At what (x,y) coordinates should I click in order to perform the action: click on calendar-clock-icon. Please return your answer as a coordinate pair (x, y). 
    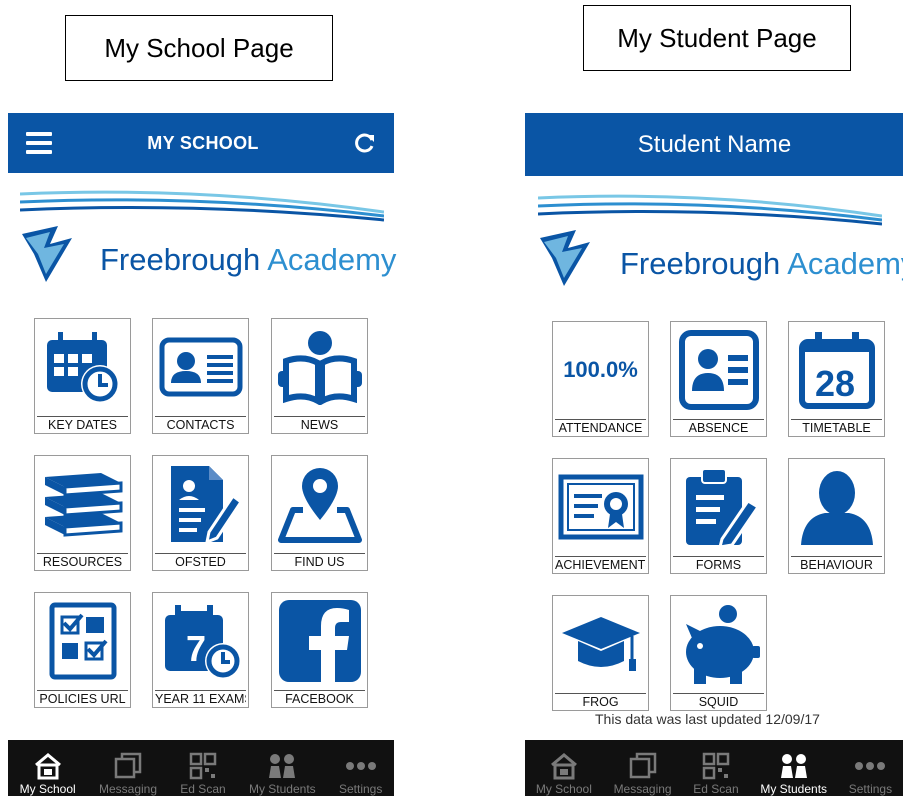
    Looking at the image, I should click on (82, 367).